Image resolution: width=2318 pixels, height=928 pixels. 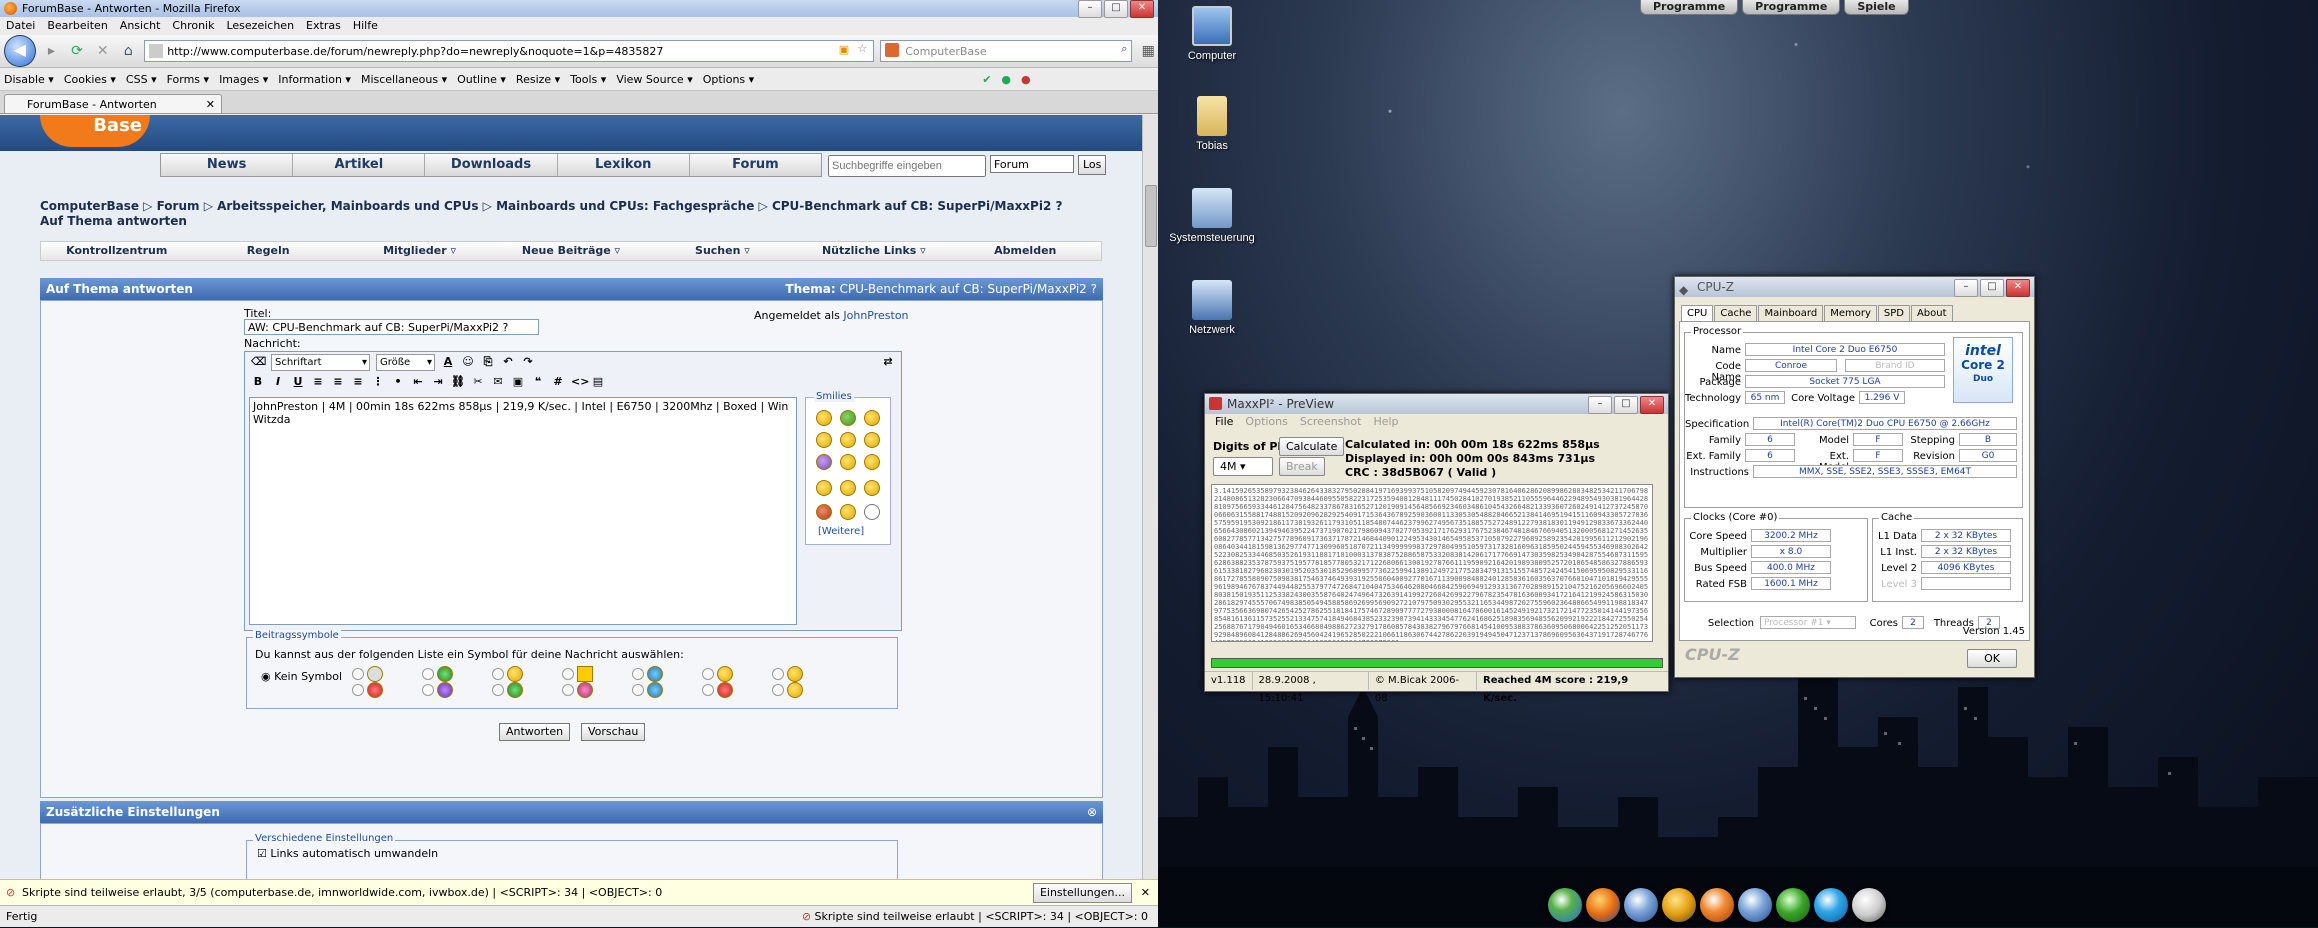 What do you see at coordinates (535, 732) in the screenshot?
I see `submit-reply-button: Antworten` at bounding box center [535, 732].